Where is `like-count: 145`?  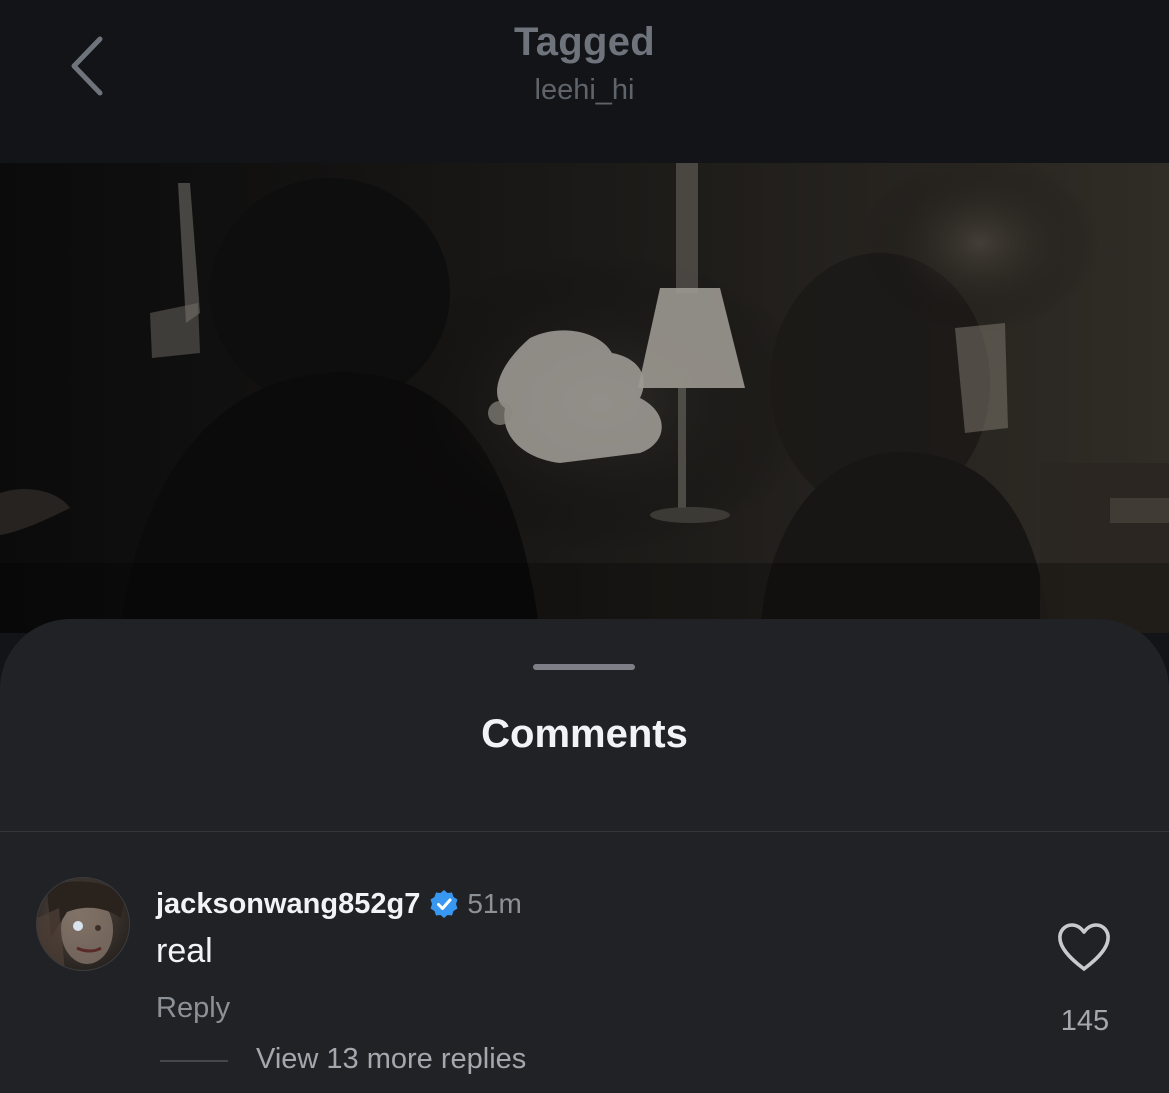 like-count: 145 is located at coordinates (1085, 1021).